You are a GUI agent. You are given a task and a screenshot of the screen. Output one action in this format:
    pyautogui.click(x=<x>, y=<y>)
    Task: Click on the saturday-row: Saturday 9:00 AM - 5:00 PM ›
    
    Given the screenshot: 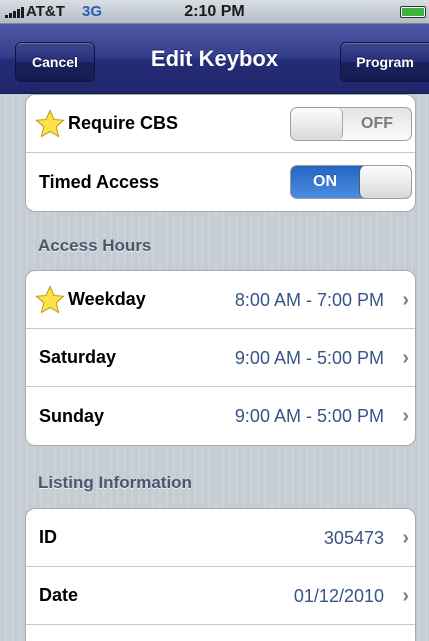 What is the action you would take?
    pyautogui.click(x=220, y=358)
    